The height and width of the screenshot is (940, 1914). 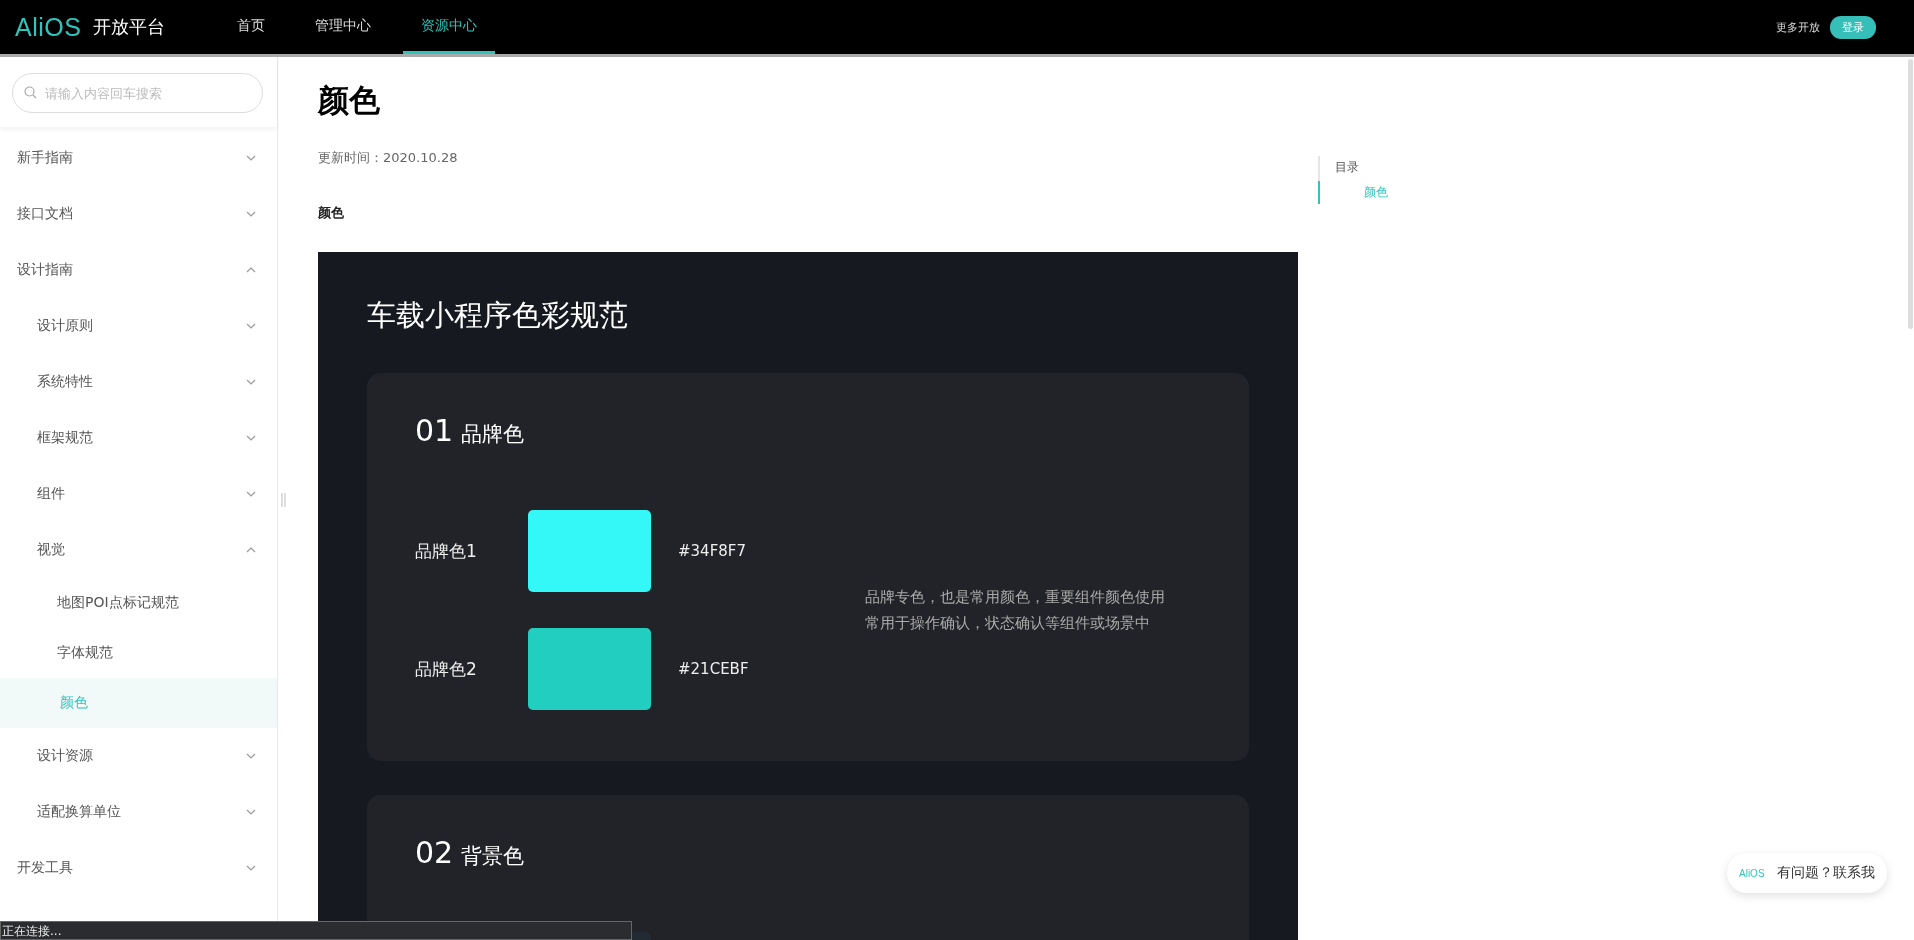 I want to click on search-field: 请输入内容回车搜索, so click(x=137, y=93).